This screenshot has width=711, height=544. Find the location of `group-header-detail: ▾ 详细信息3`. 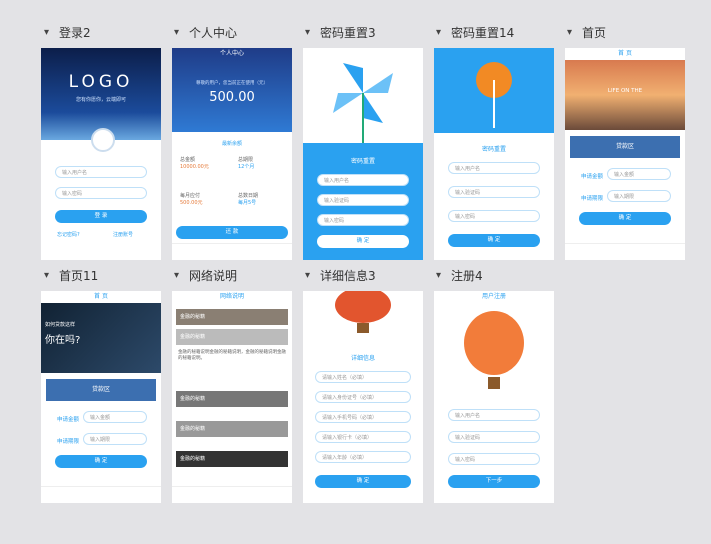

group-header-detail: ▾ 详细信息3 is located at coordinates (340, 275).